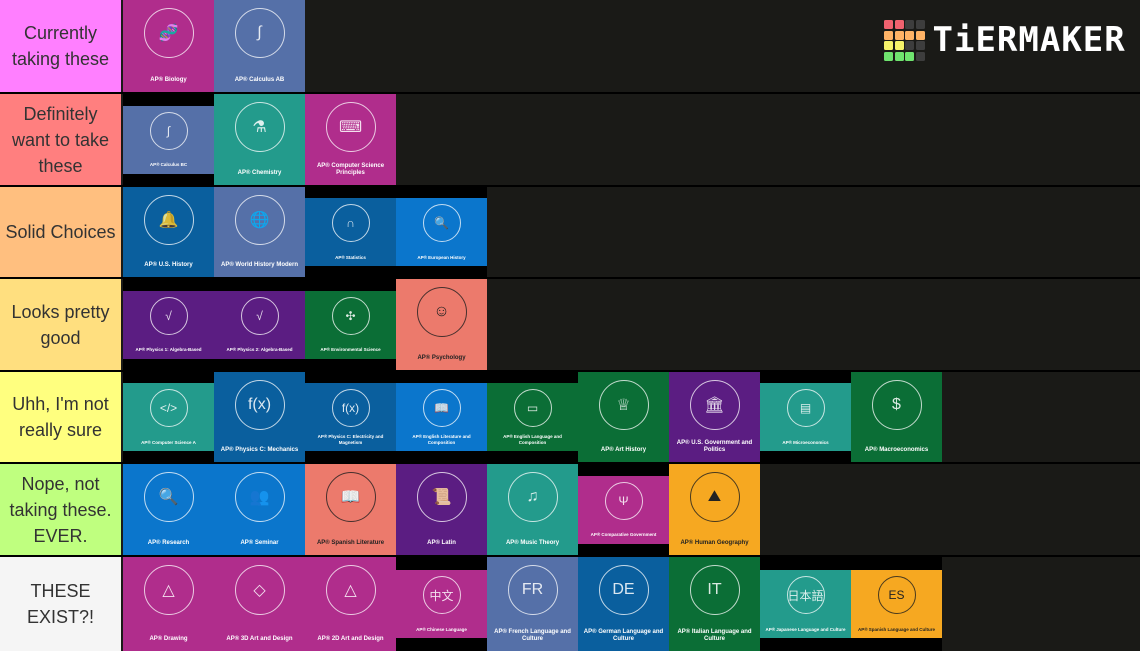  What do you see at coordinates (350, 509) in the screenshot?
I see `tier-item: 📖 AP® Spanish Literature` at bounding box center [350, 509].